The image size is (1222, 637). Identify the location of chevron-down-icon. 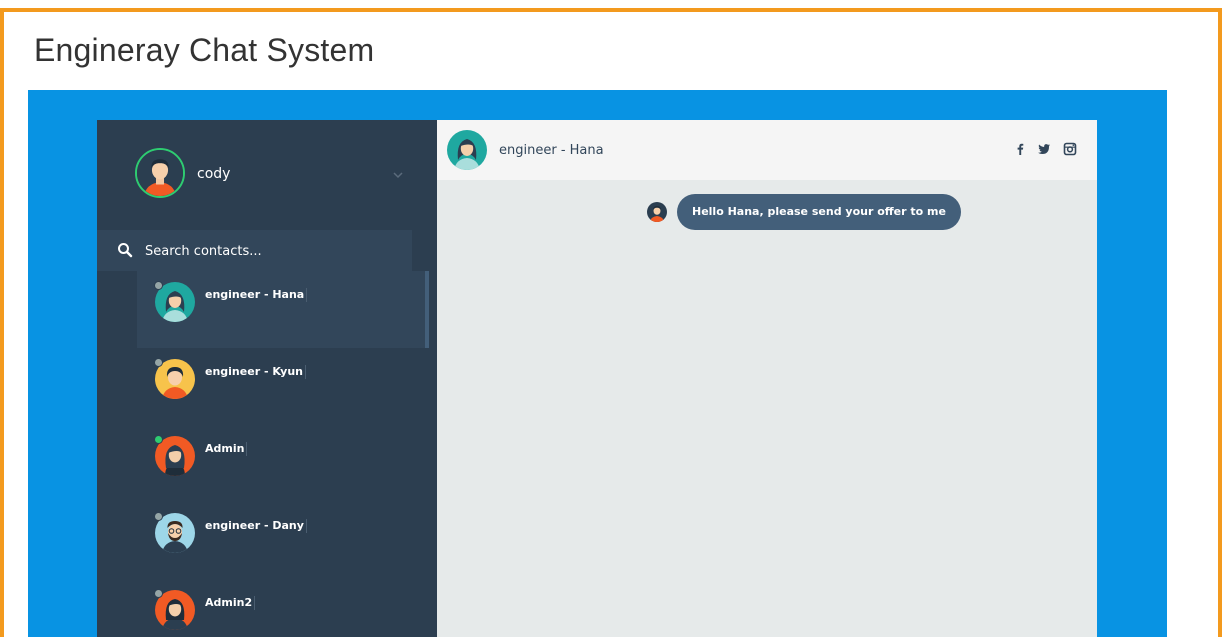
(398, 175).